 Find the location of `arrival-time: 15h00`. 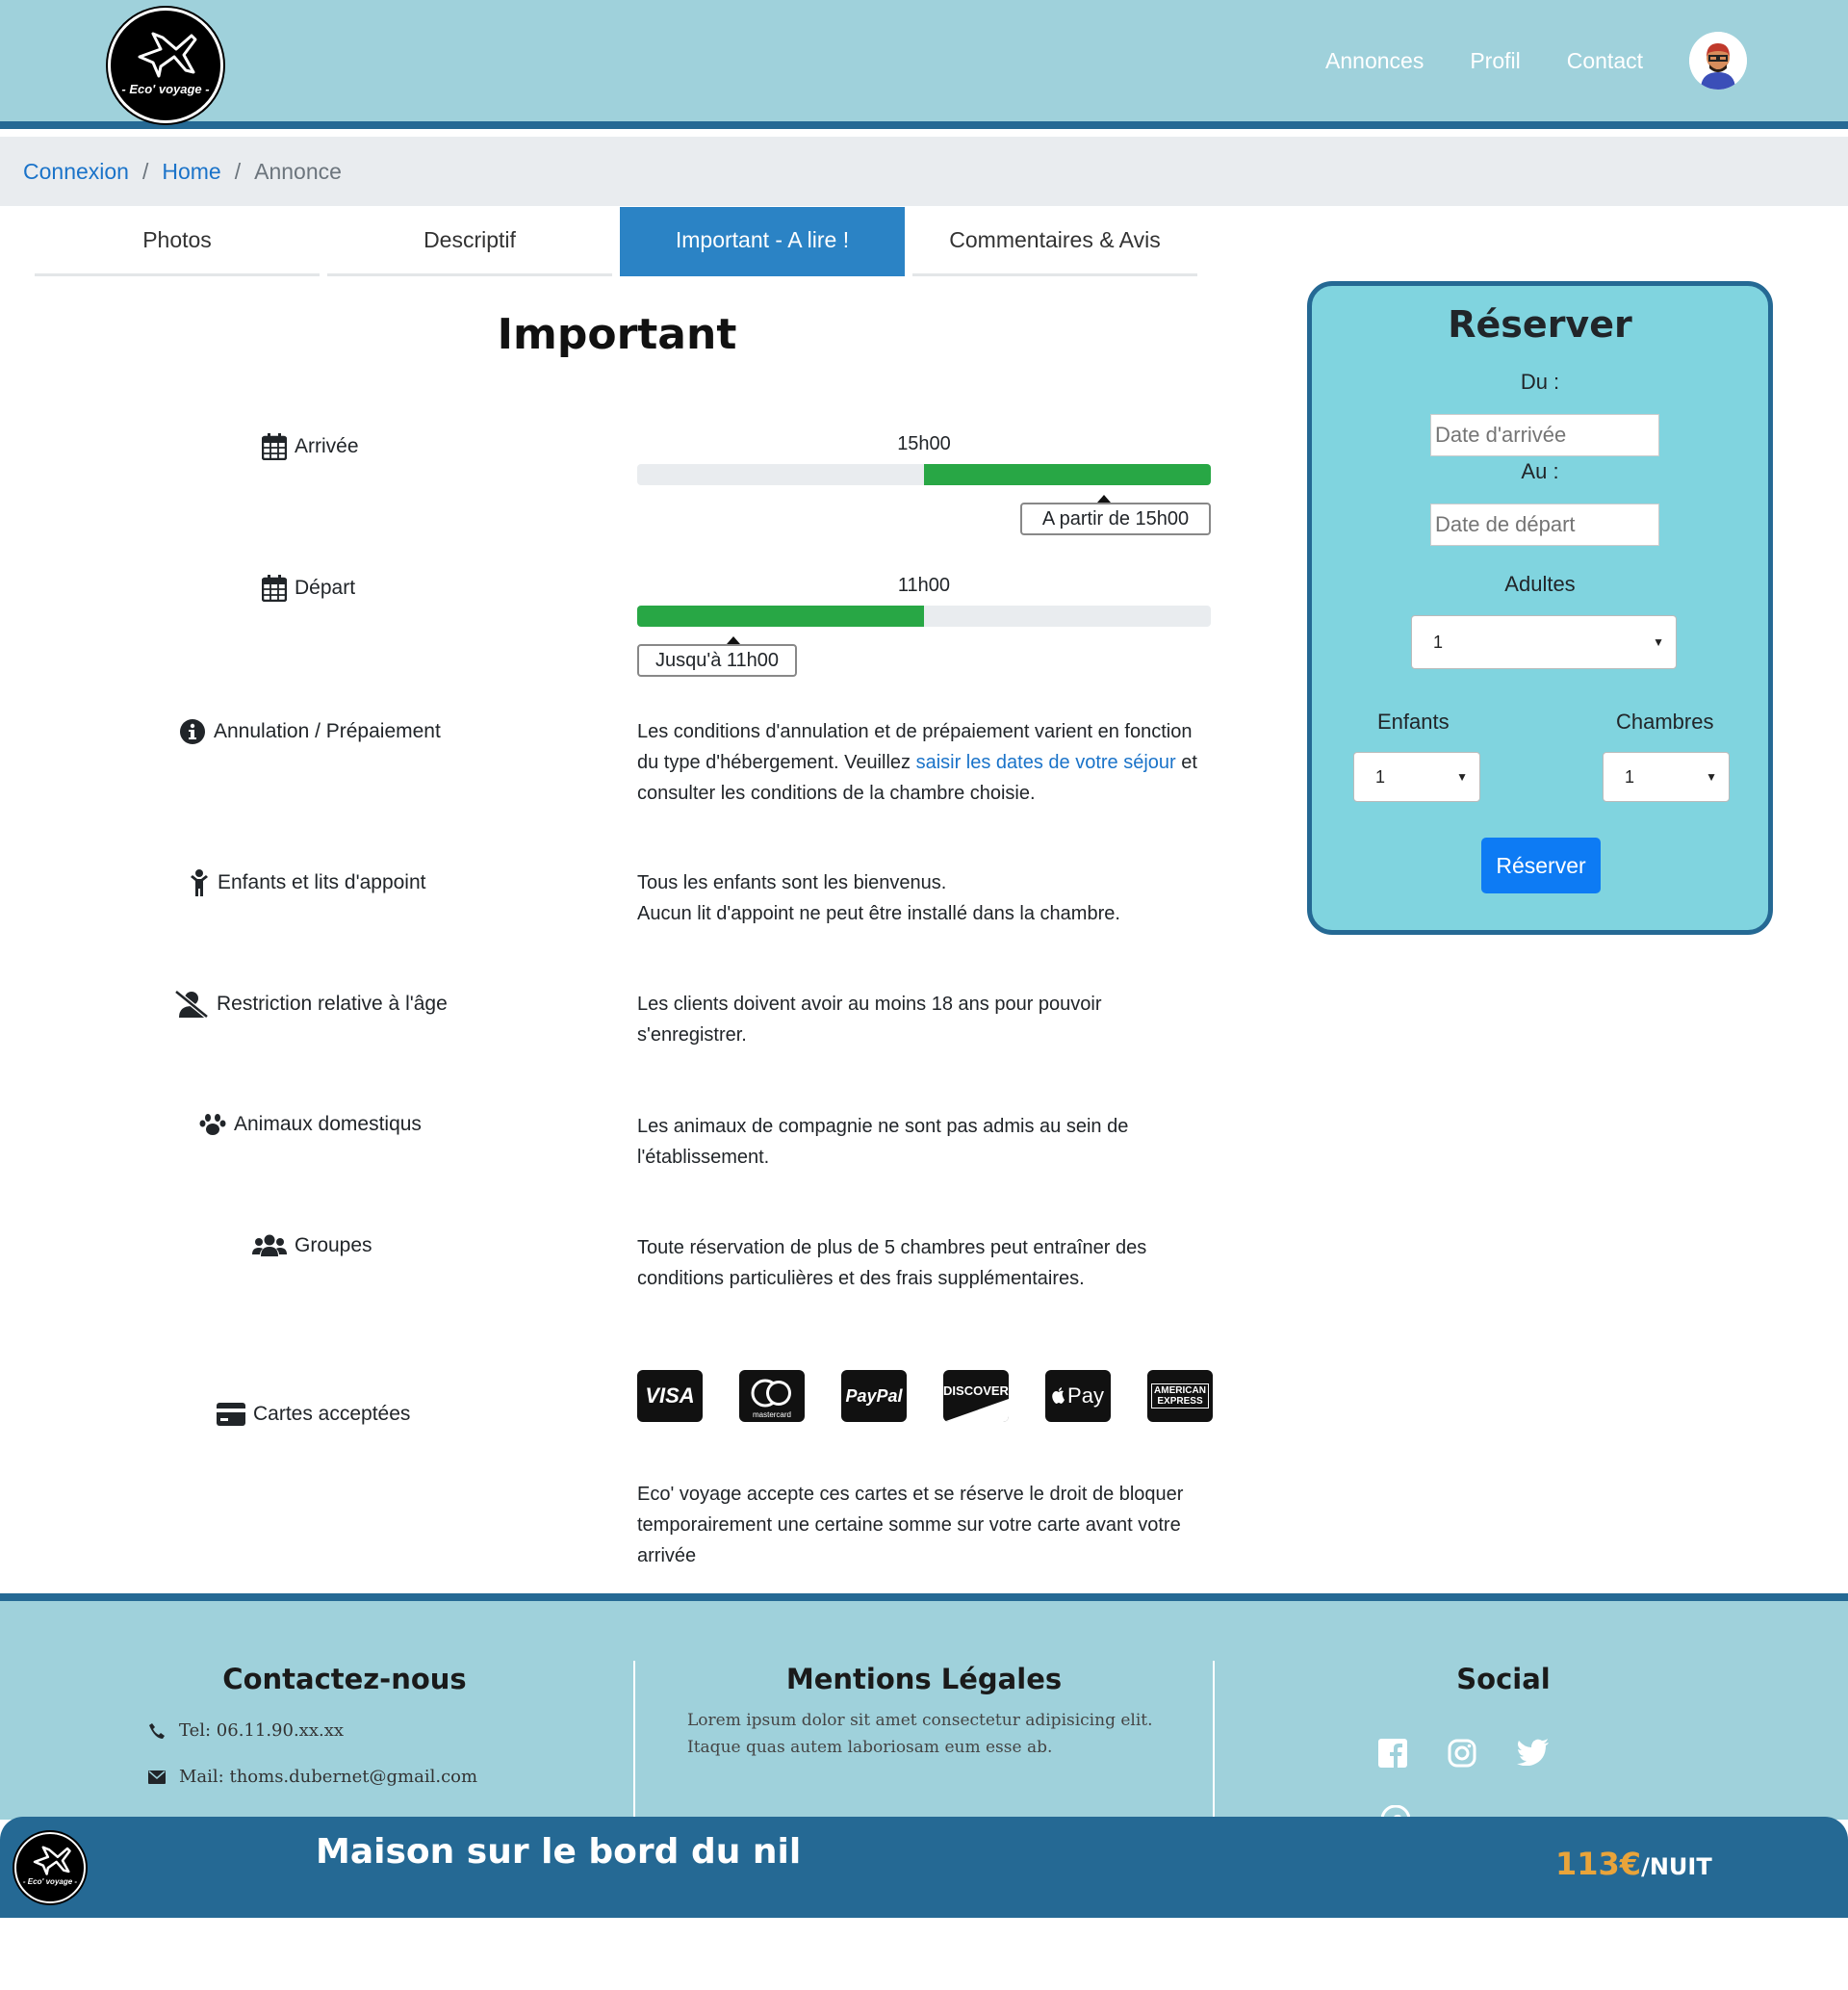

arrival-time: 15h00 is located at coordinates (924, 444).